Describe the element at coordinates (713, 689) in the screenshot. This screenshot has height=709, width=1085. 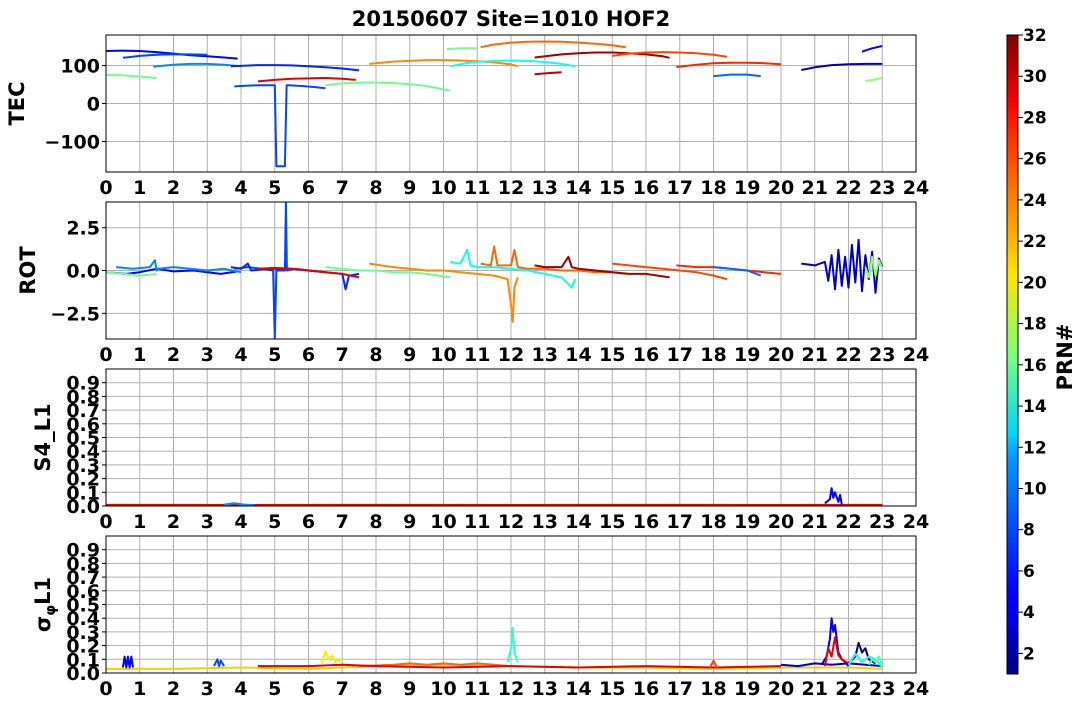
I see `x-tick-label: 18` at that location.